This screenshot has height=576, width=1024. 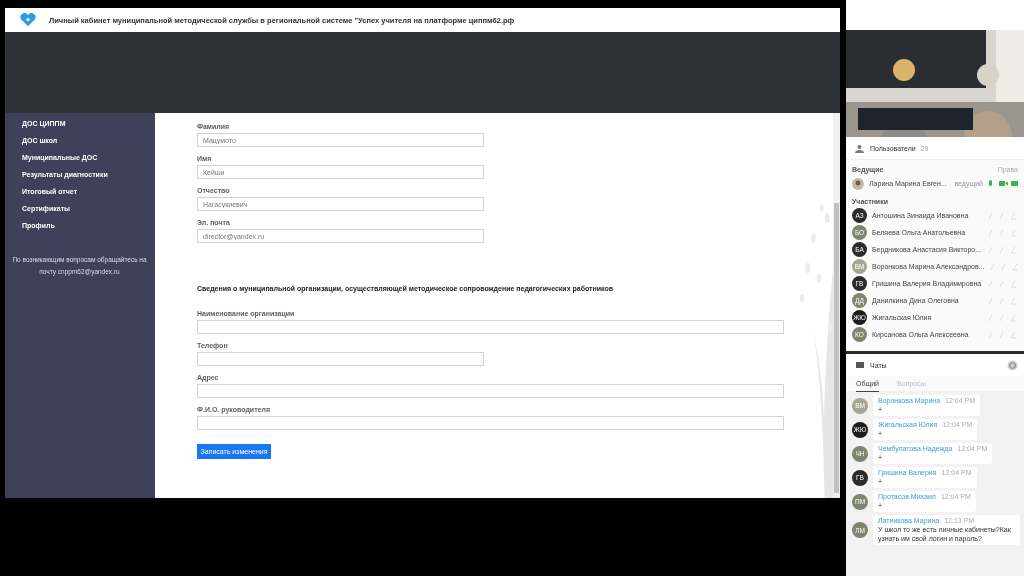 What do you see at coordinates (860, 365) in the screenshot?
I see `chat-icon` at bounding box center [860, 365].